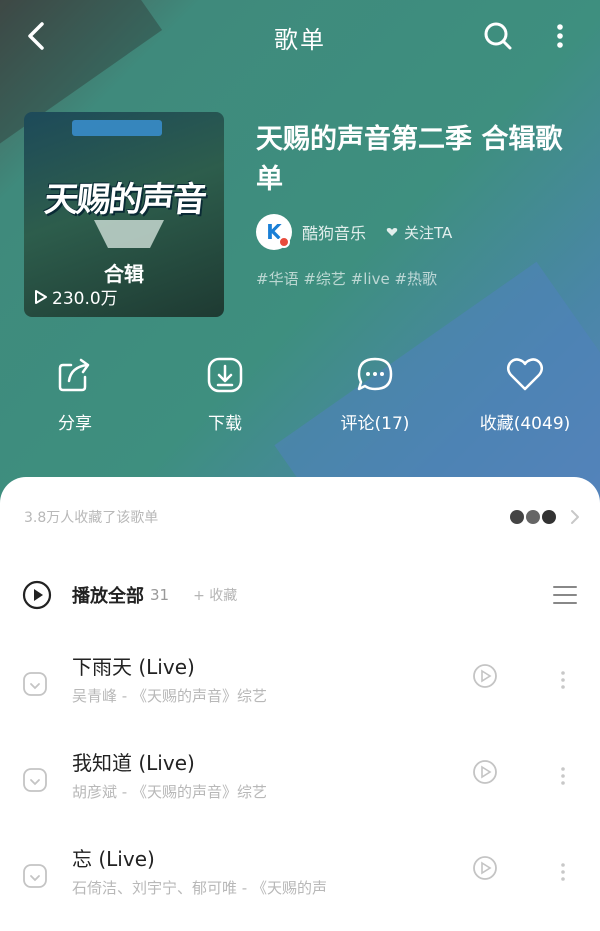 The image size is (600, 931). Describe the element at coordinates (274, 232) in the screenshot. I see `creator-avatar: K` at that location.